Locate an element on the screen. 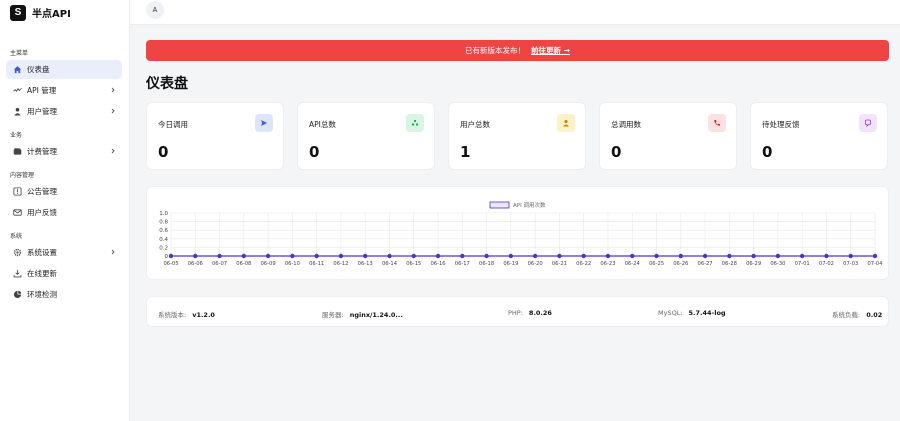  sidebar-item-dashboard: 仪表盘 is located at coordinates (64, 69).